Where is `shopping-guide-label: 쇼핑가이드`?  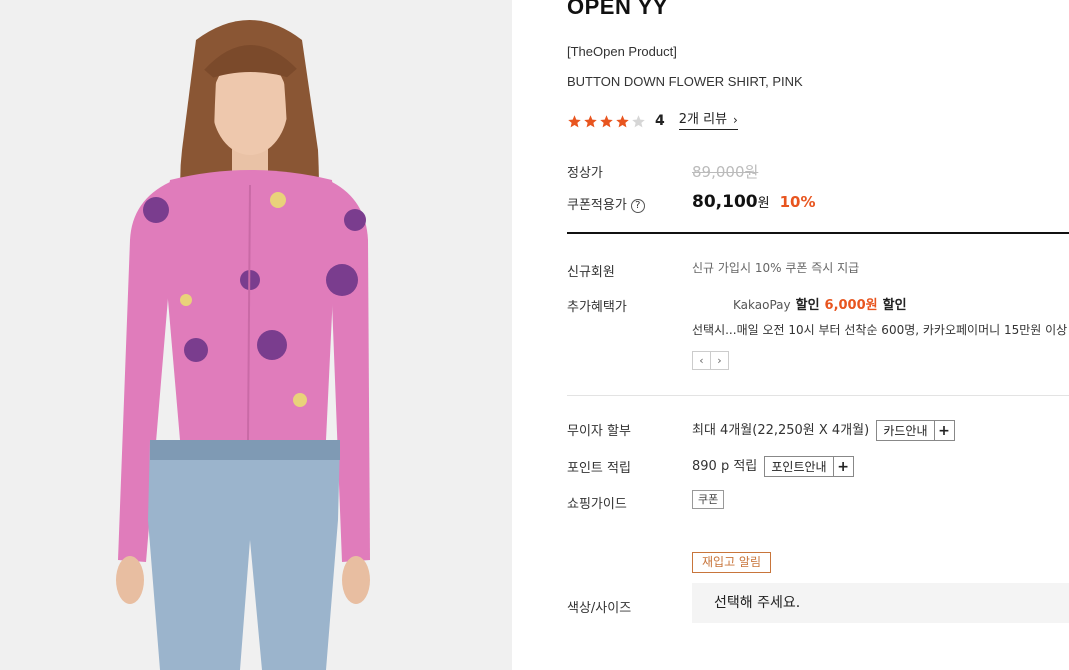 shopping-guide-label: 쇼핑가이드 is located at coordinates (597, 504).